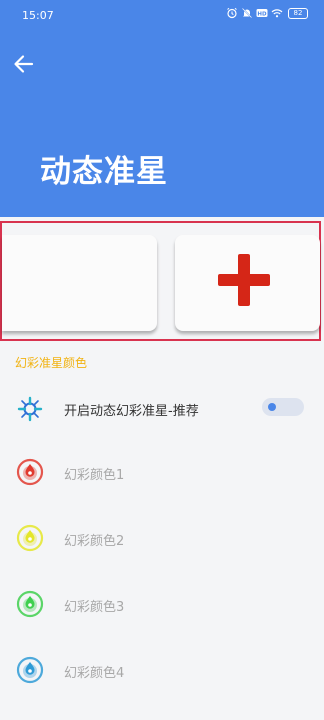 This screenshot has width=324, height=720. I want to click on svg-text: HD, so click(262, 14).